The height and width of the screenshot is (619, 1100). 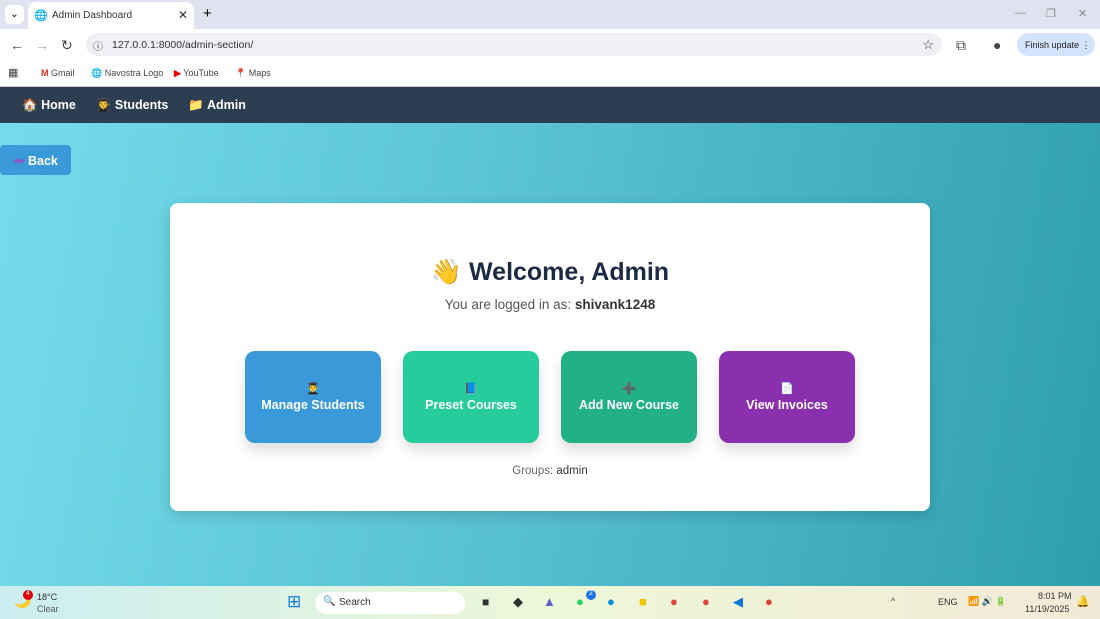 What do you see at coordinates (141, 104) in the screenshot?
I see `nav-label: Students` at bounding box center [141, 104].